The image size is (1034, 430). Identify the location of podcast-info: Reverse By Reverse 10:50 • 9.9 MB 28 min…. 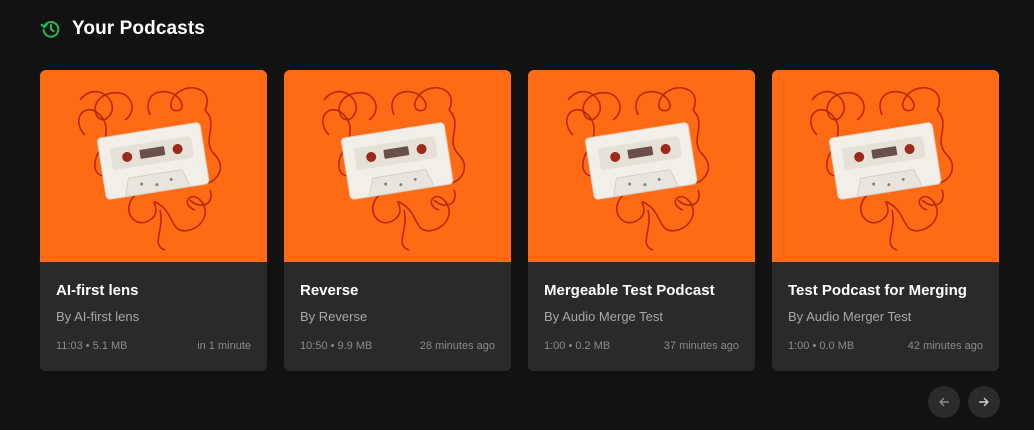
(397, 316).